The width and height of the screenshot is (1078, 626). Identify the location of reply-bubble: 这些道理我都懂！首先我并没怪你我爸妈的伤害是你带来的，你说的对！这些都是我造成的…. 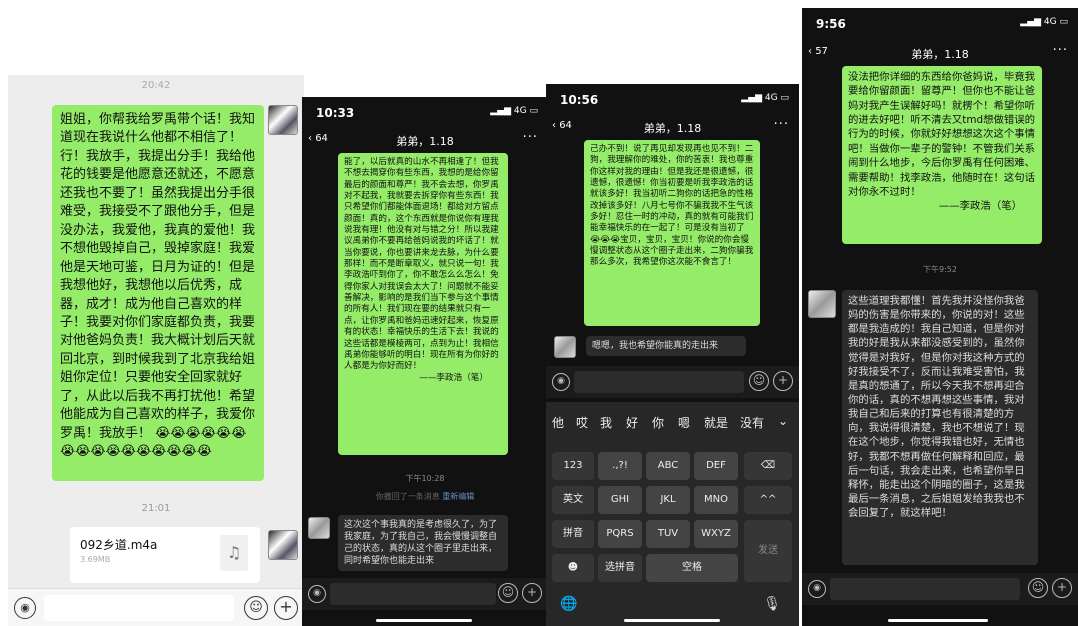
(940, 427).